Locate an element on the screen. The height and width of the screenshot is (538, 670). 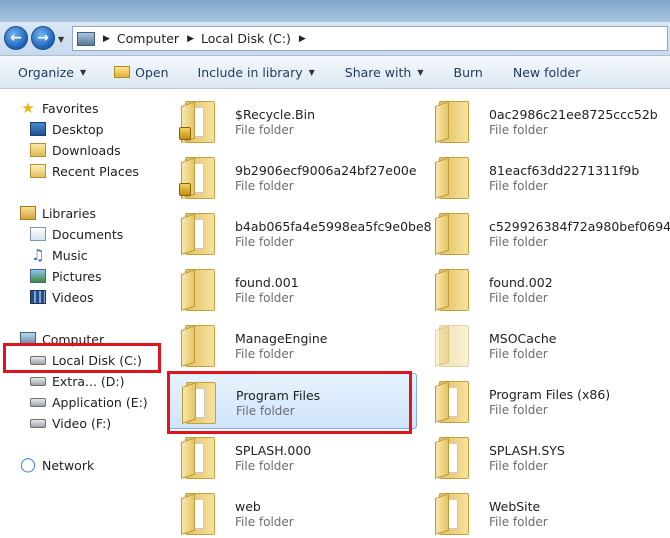
nav-pictures: Pictures is located at coordinates (66, 276).